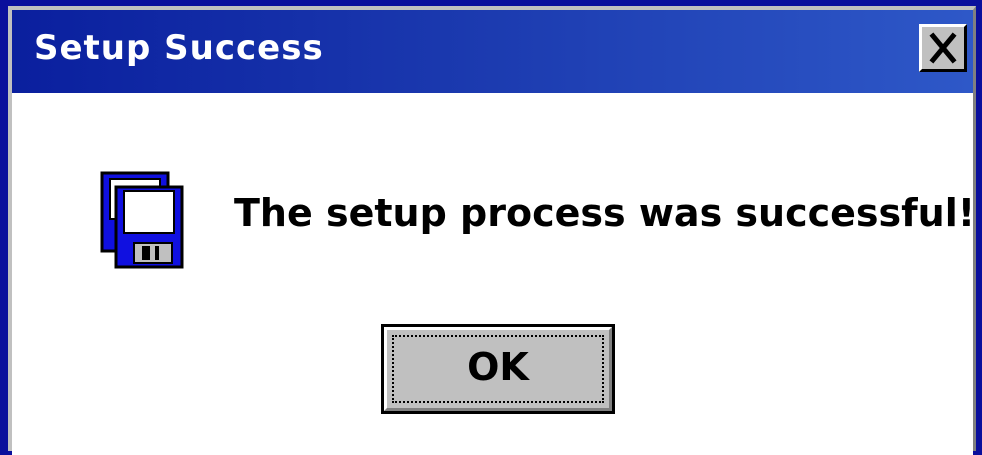 The height and width of the screenshot is (455, 982). I want to click on ok-button-label: OK, so click(498, 367).